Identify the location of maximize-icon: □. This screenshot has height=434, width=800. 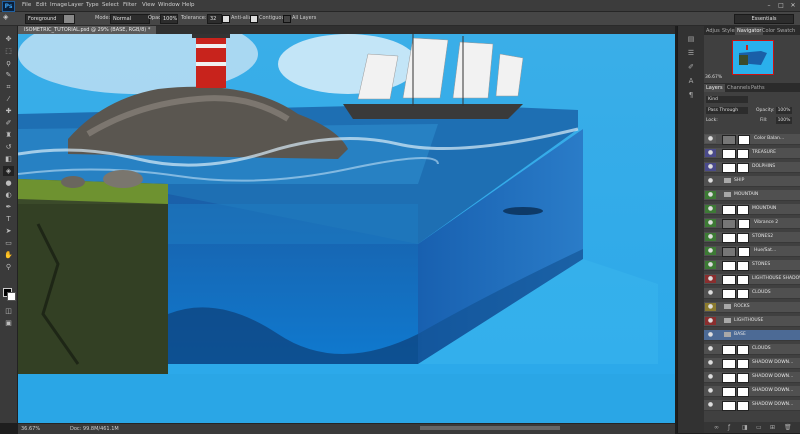
(781, 5).